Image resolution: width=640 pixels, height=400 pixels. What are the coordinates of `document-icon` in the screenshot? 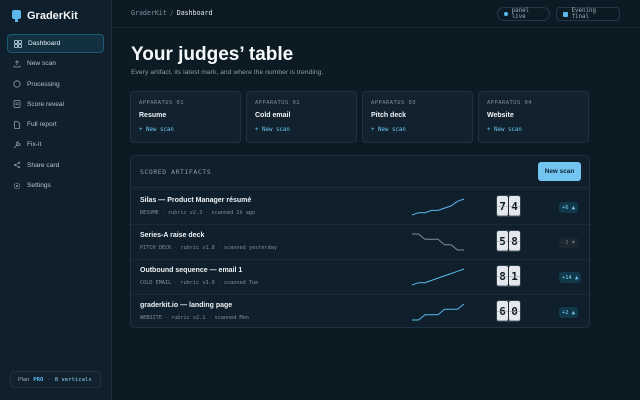 It's located at (17, 104).